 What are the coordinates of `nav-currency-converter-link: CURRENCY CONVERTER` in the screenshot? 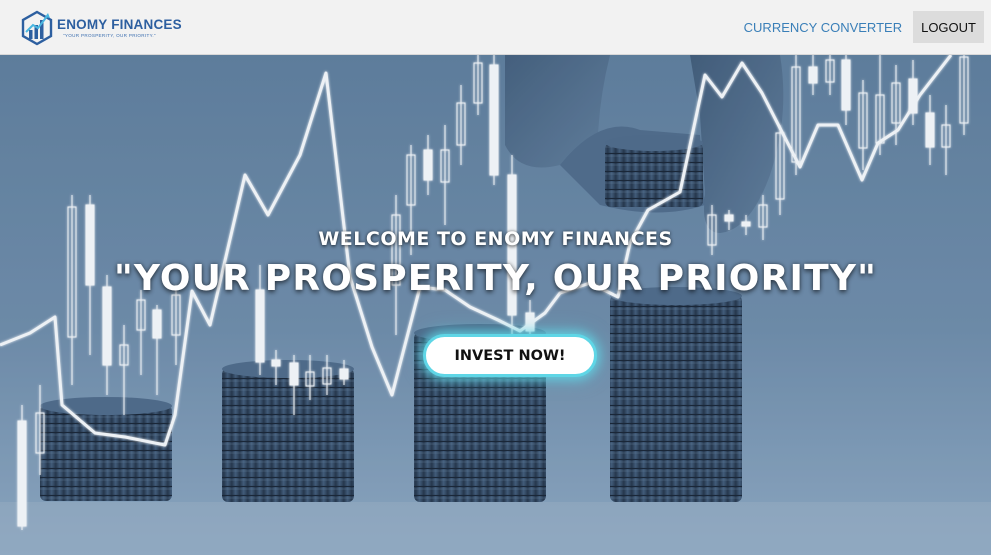 It's located at (823, 27).